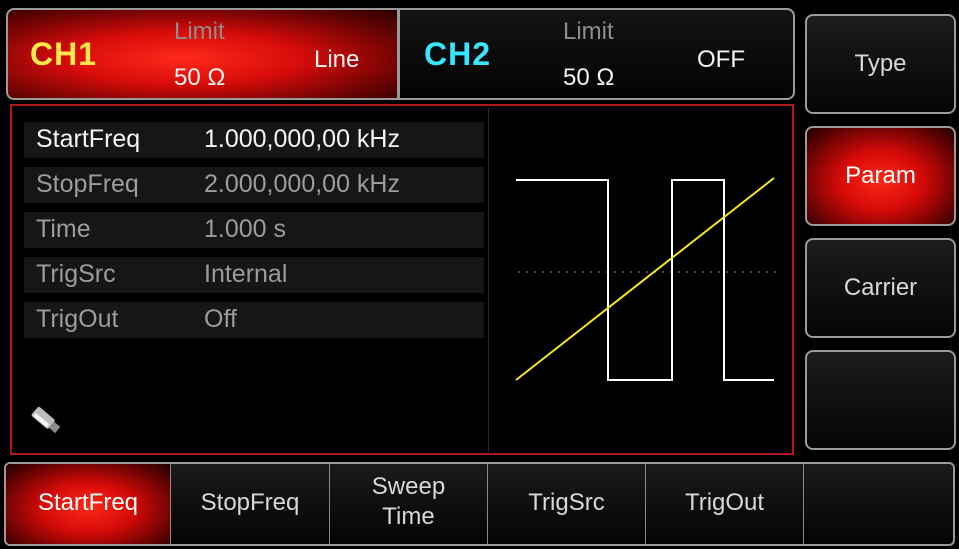 This screenshot has height=549, width=959. Describe the element at coordinates (878, 504) in the screenshot. I see `empty-bottom-softkey` at that location.